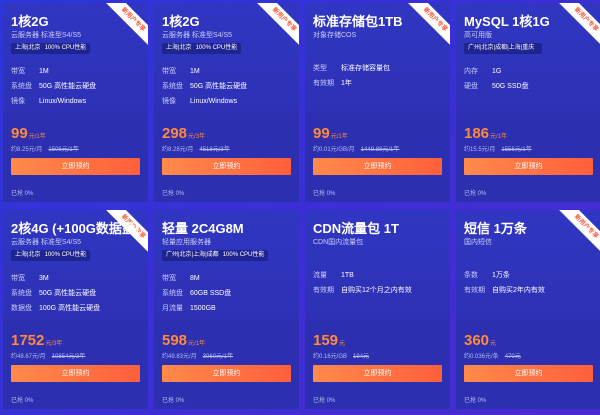  I want to click on spec-key: 系统盘, so click(172, 86).